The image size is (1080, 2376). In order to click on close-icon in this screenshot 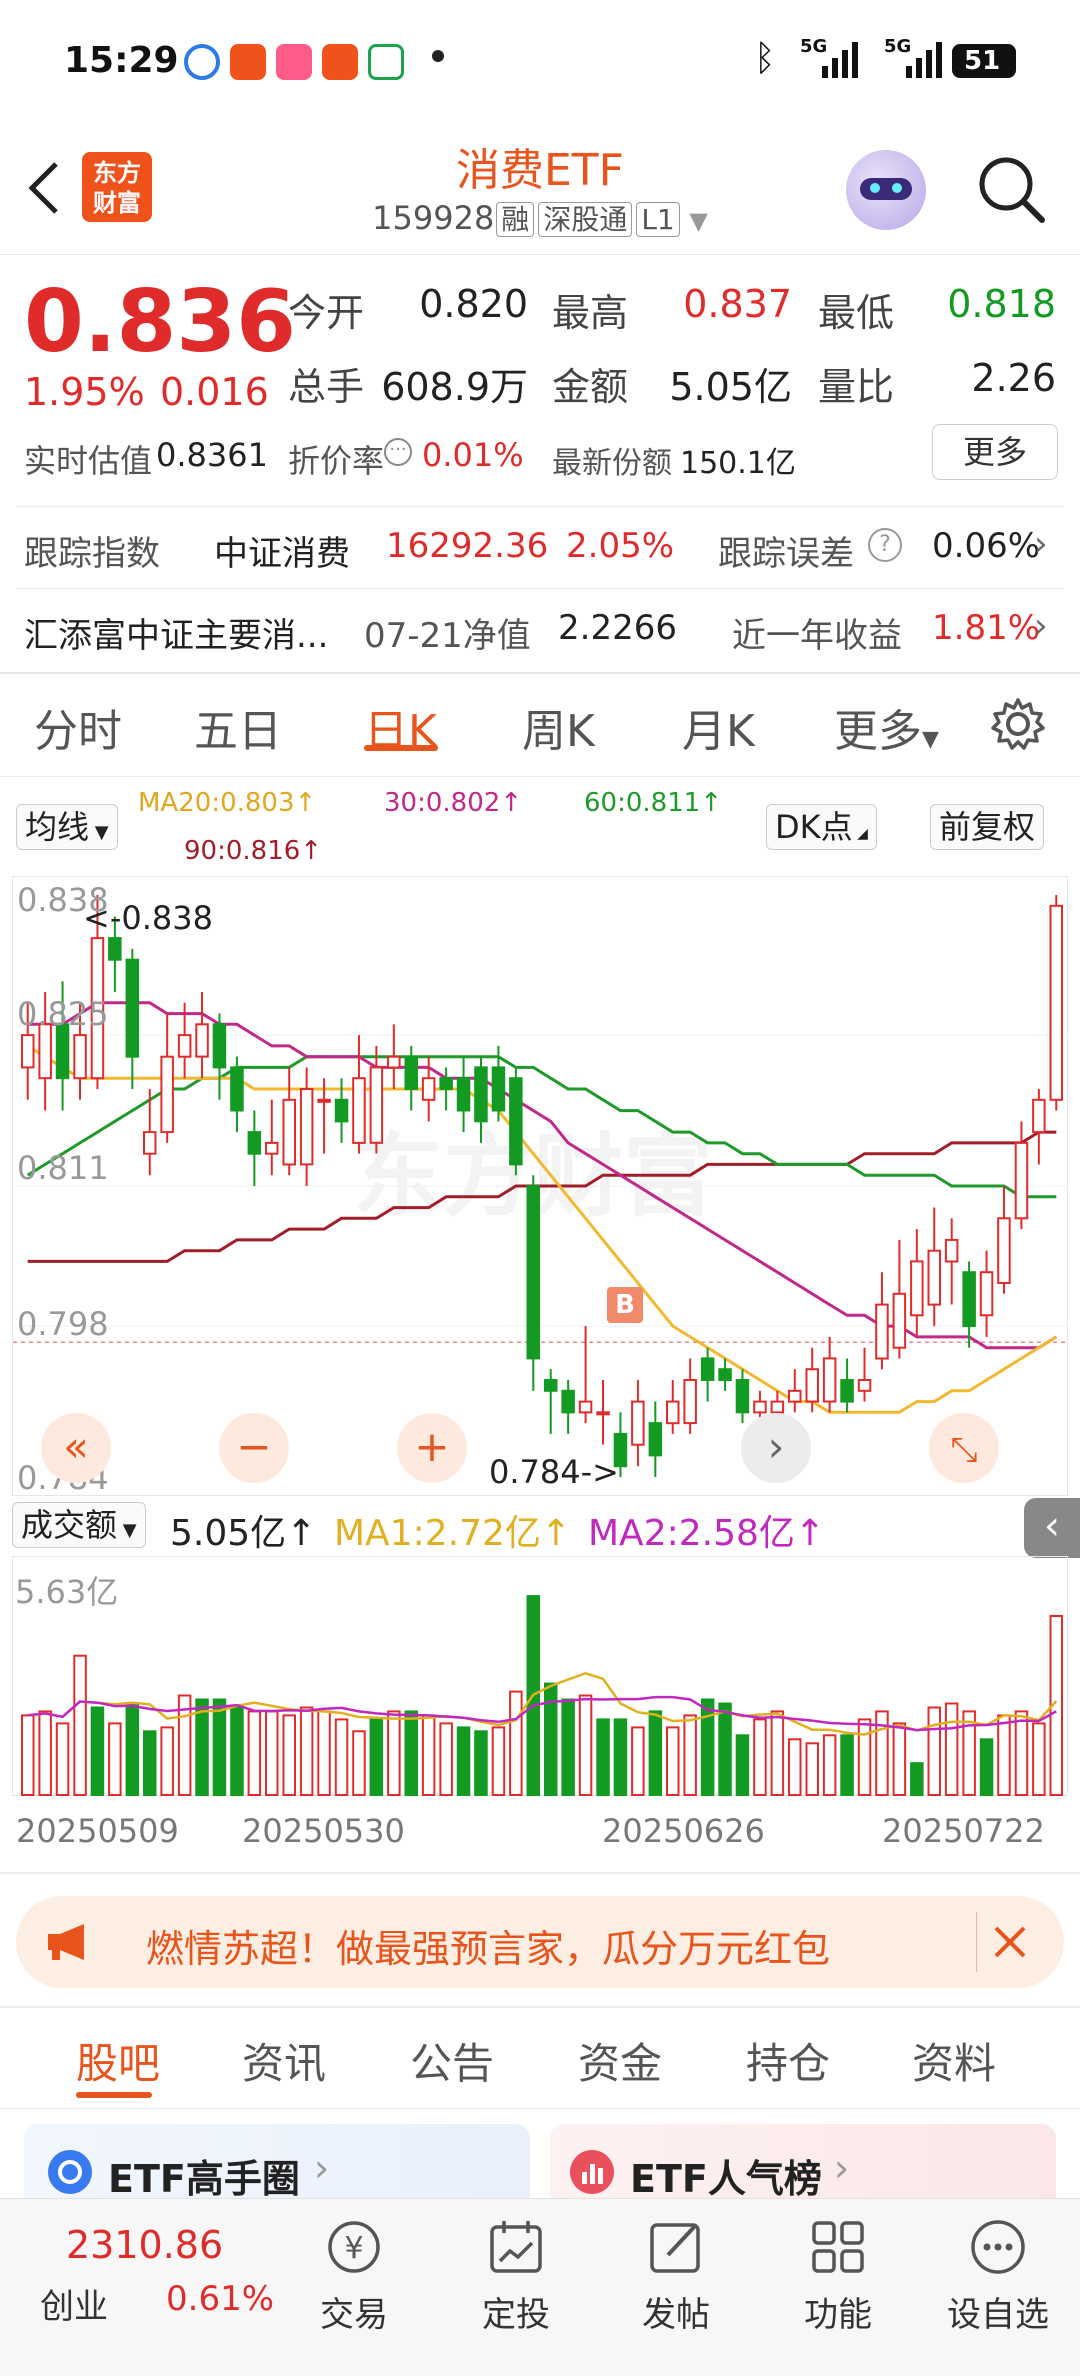, I will do `click(1010, 1942)`.